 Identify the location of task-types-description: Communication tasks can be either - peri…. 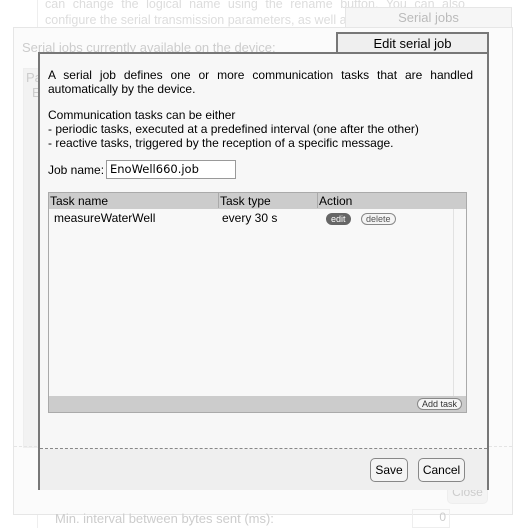
(260, 129).